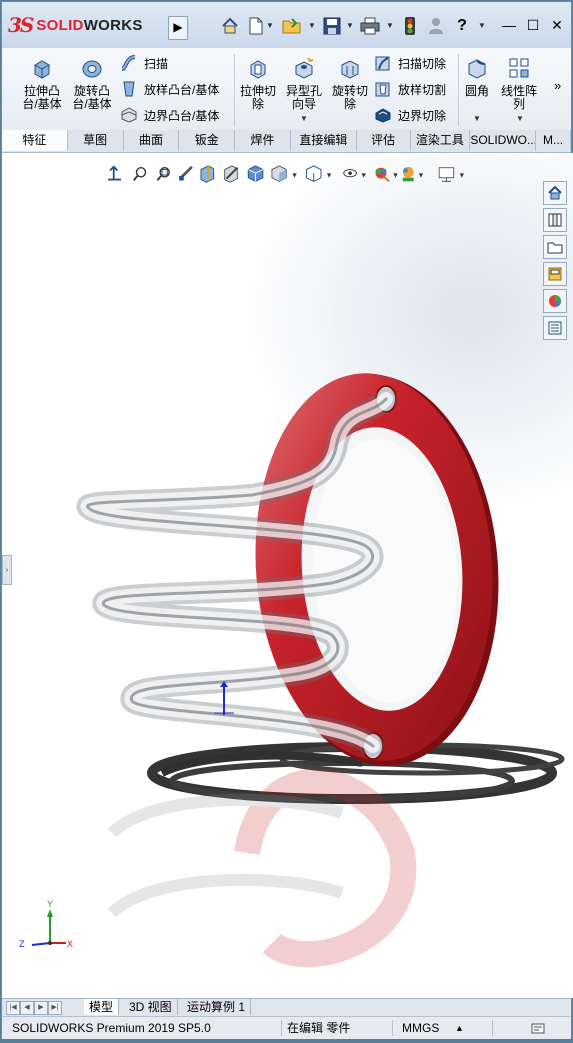  I want to click on unit-system-selector: MMGS, so click(420, 1028).